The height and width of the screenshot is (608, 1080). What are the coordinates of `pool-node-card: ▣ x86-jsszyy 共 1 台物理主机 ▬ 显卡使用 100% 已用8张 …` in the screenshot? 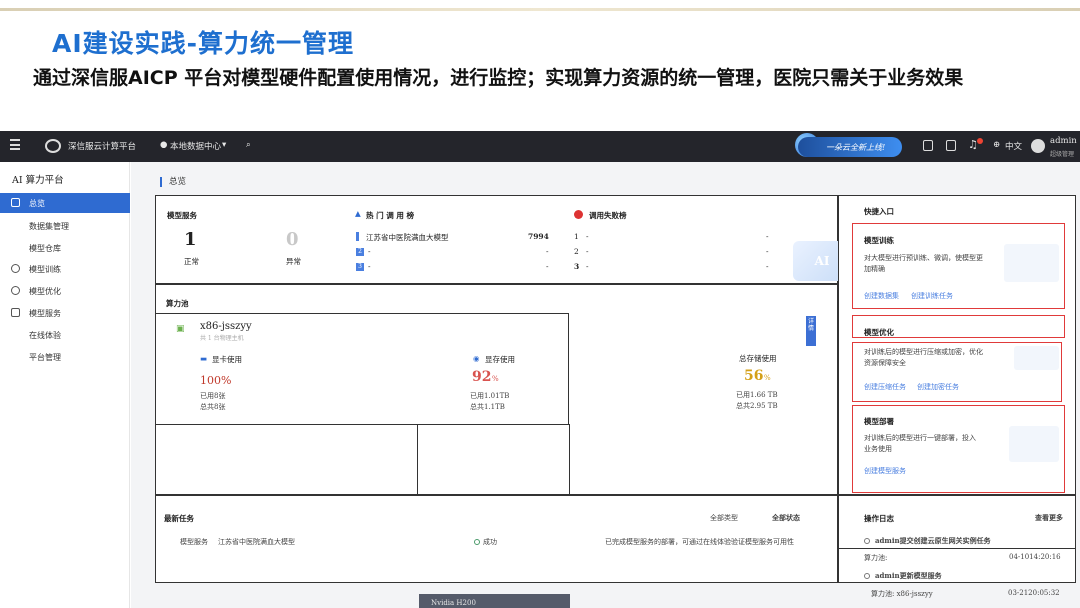 It's located at (362, 368).